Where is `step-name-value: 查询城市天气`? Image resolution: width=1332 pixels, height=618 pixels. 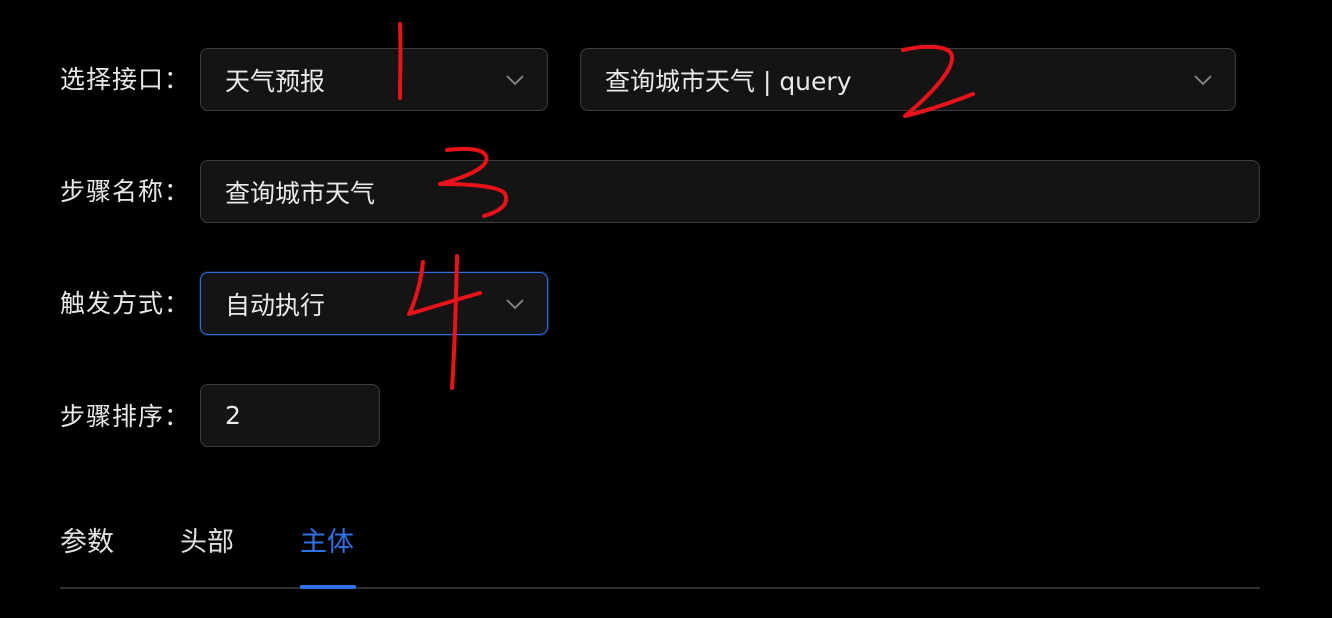
step-name-value: 查询城市天气 is located at coordinates (300, 193).